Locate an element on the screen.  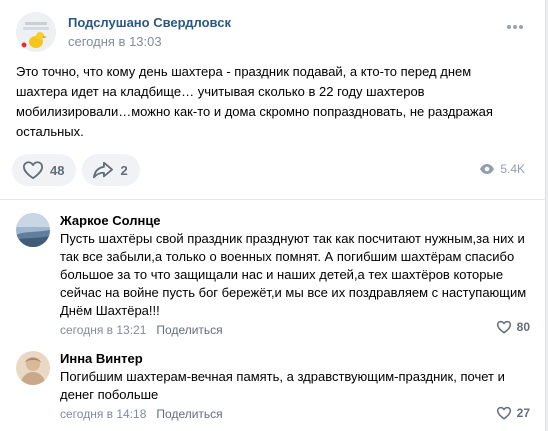
comment-like-count: 80 is located at coordinates (523, 327).